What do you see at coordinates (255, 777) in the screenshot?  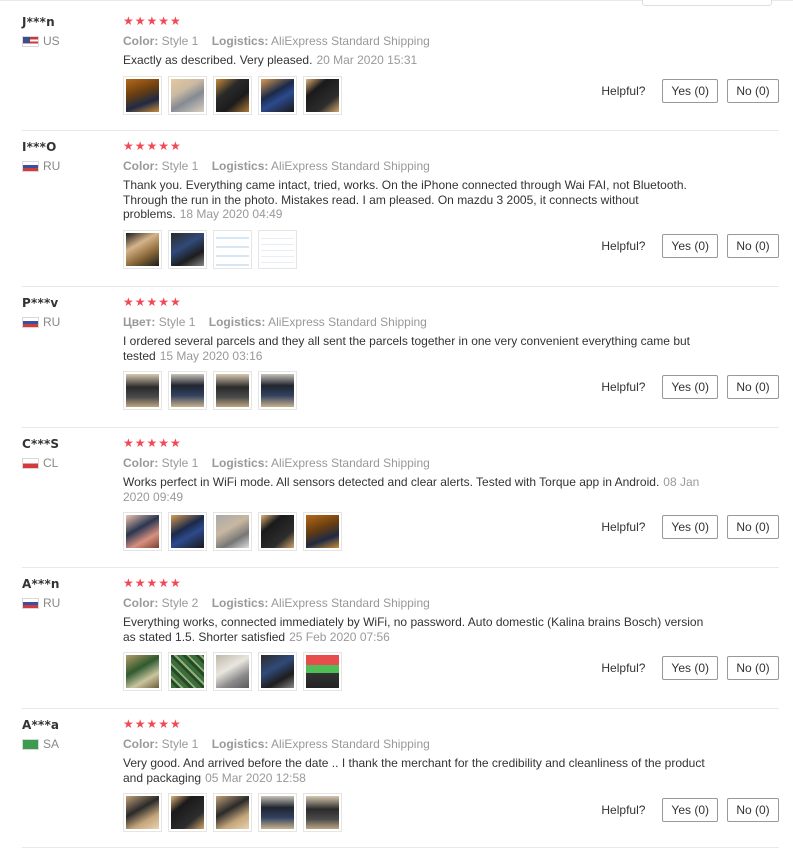 I see `review-date: 05 Mar 2020 12:58` at bounding box center [255, 777].